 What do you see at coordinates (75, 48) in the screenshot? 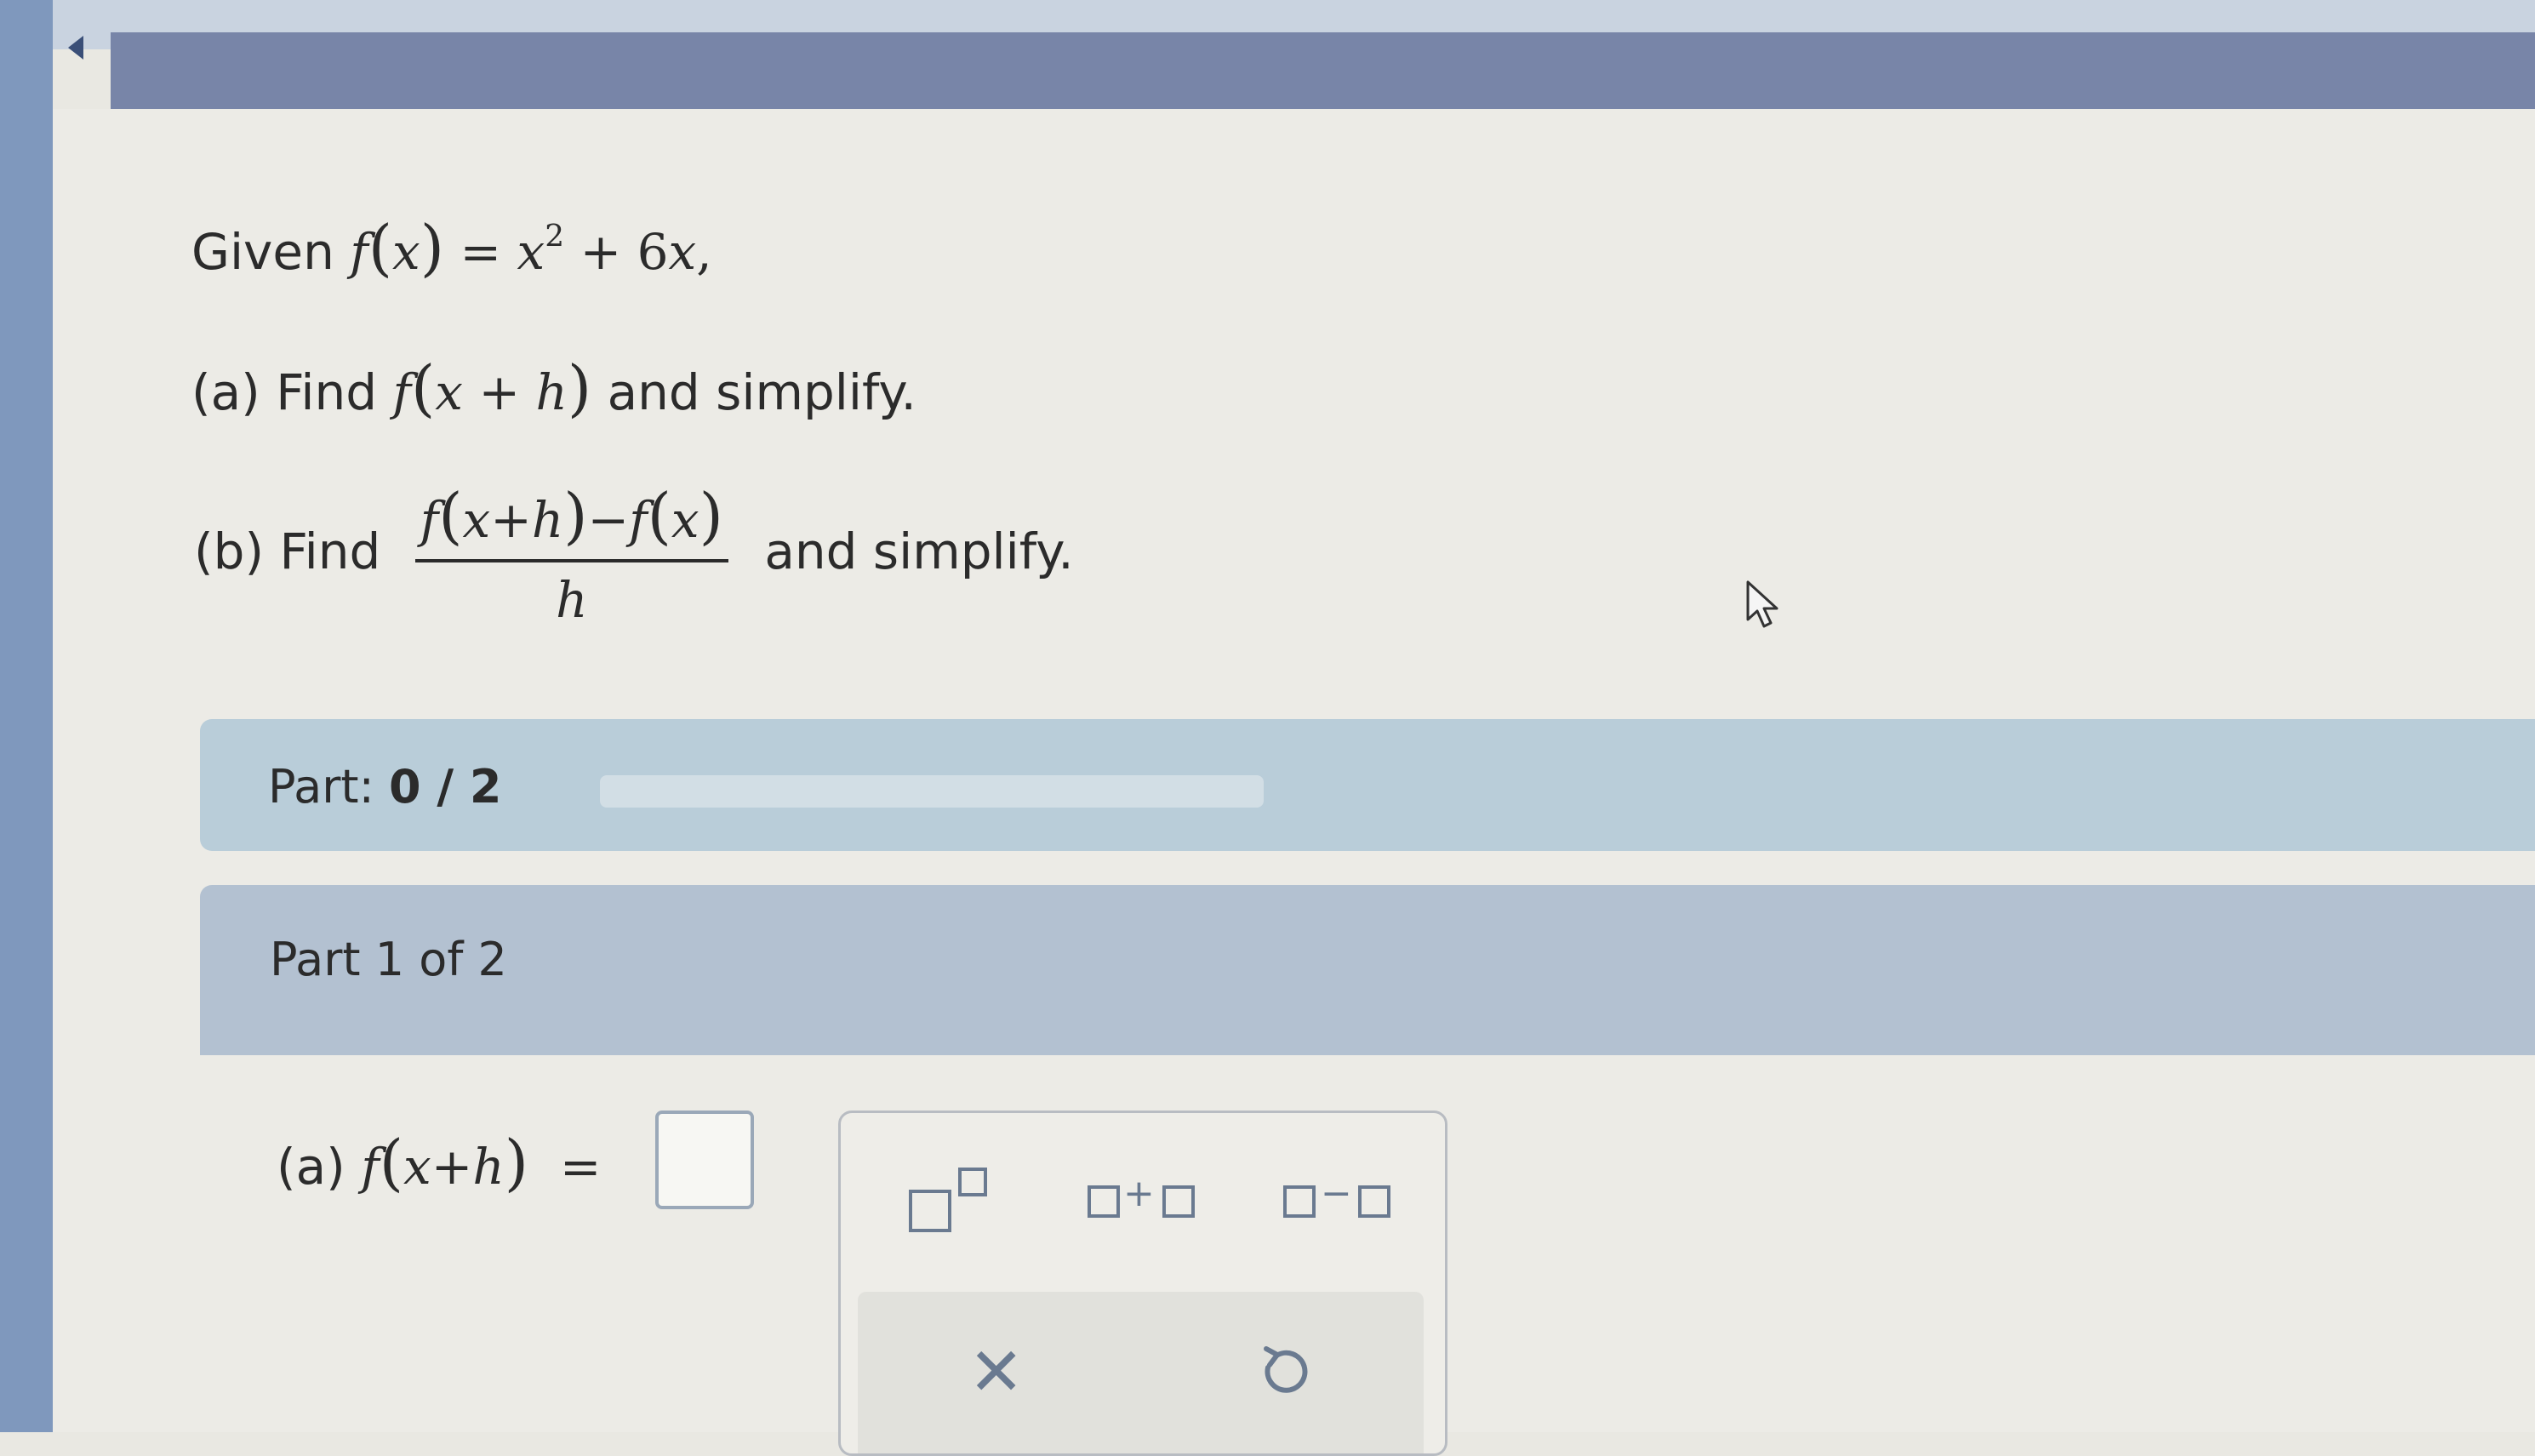
I see `back-arrow-icon` at bounding box center [75, 48].